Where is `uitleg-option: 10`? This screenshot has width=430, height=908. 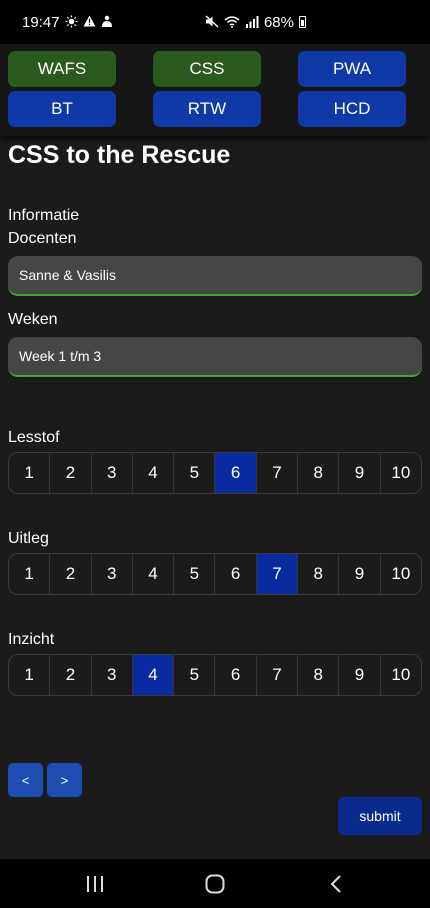 uitleg-option: 10 is located at coordinates (400, 574).